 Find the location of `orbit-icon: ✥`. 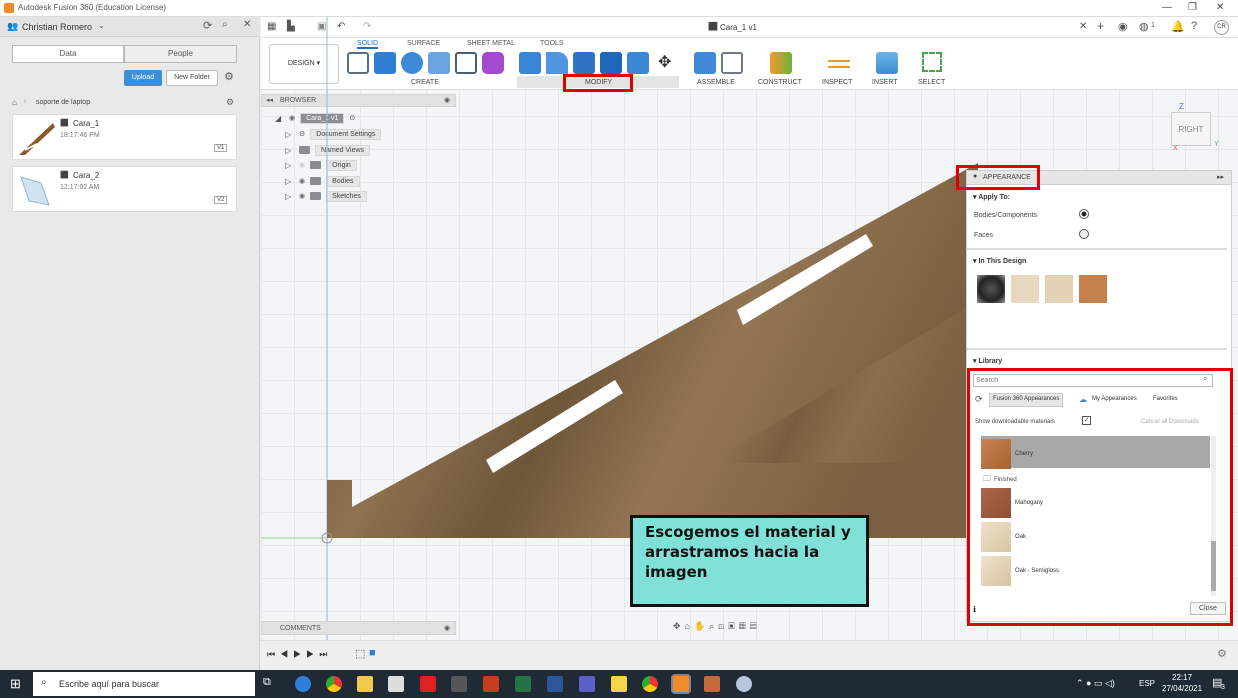

orbit-icon: ✥ is located at coordinates (679, 626).